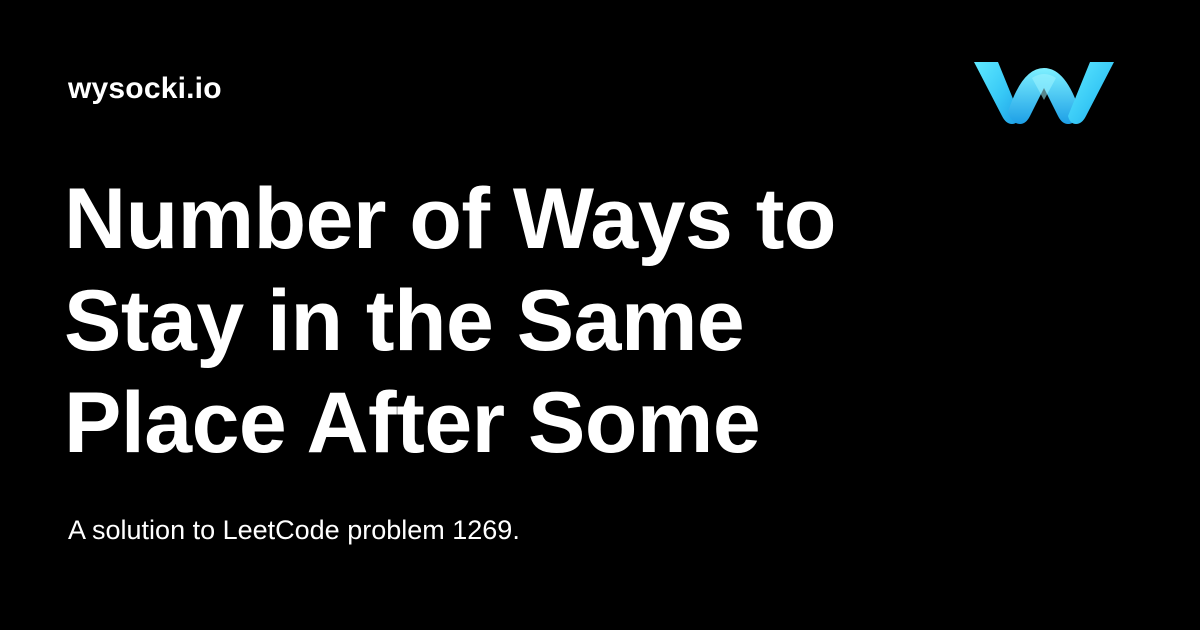  I want to click on brand-logo, so click(1044, 93).